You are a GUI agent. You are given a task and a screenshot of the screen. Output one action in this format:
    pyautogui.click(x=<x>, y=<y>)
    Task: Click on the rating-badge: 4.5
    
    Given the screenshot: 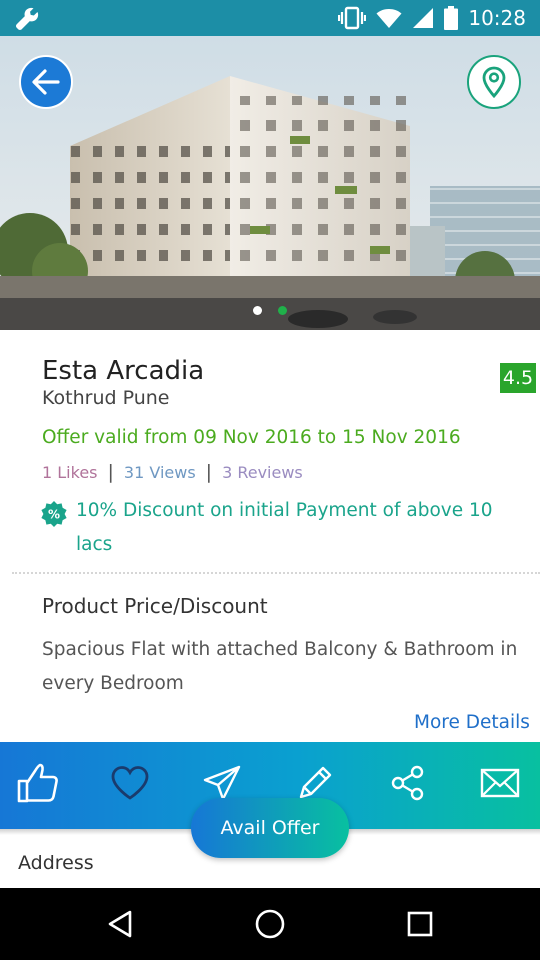 What is the action you would take?
    pyautogui.click(x=518, y=378)
    